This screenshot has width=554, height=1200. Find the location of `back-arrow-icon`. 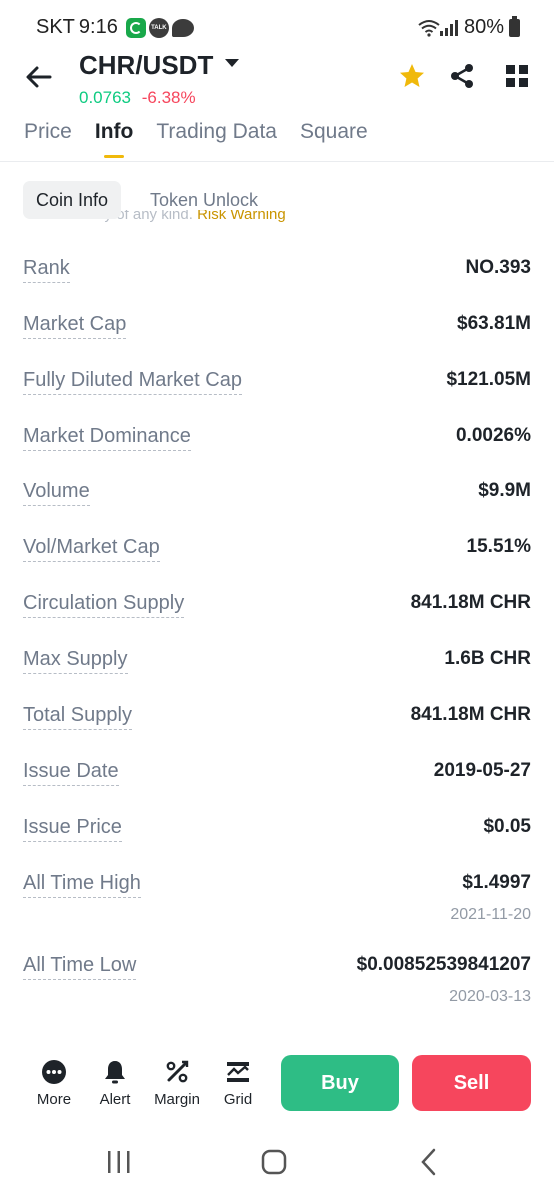

back-arrow-icon is located at coordinates (39, 77).